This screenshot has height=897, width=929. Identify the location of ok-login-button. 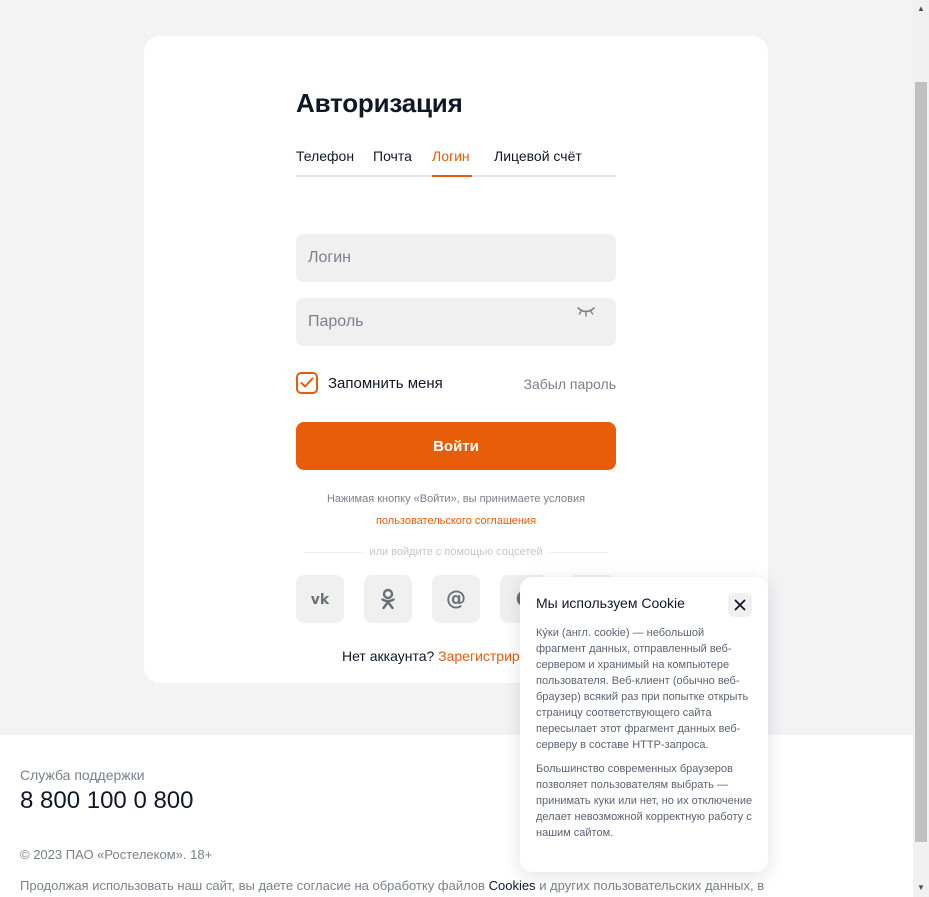
(388, 599).